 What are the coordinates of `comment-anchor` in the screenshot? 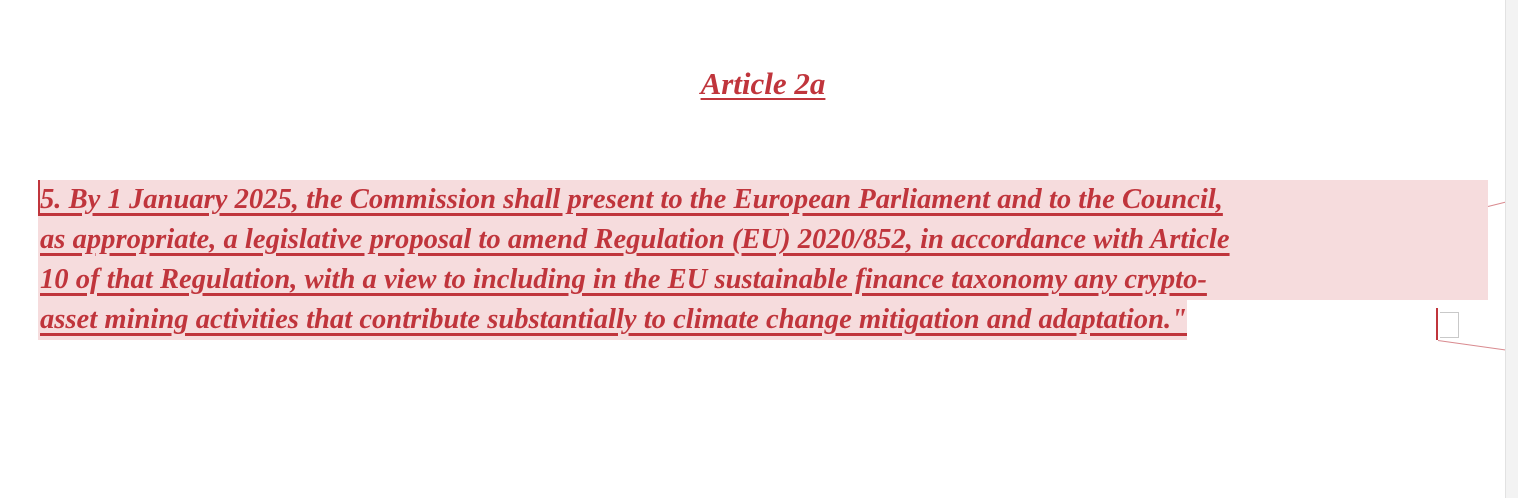 It's located at (1449, 325).